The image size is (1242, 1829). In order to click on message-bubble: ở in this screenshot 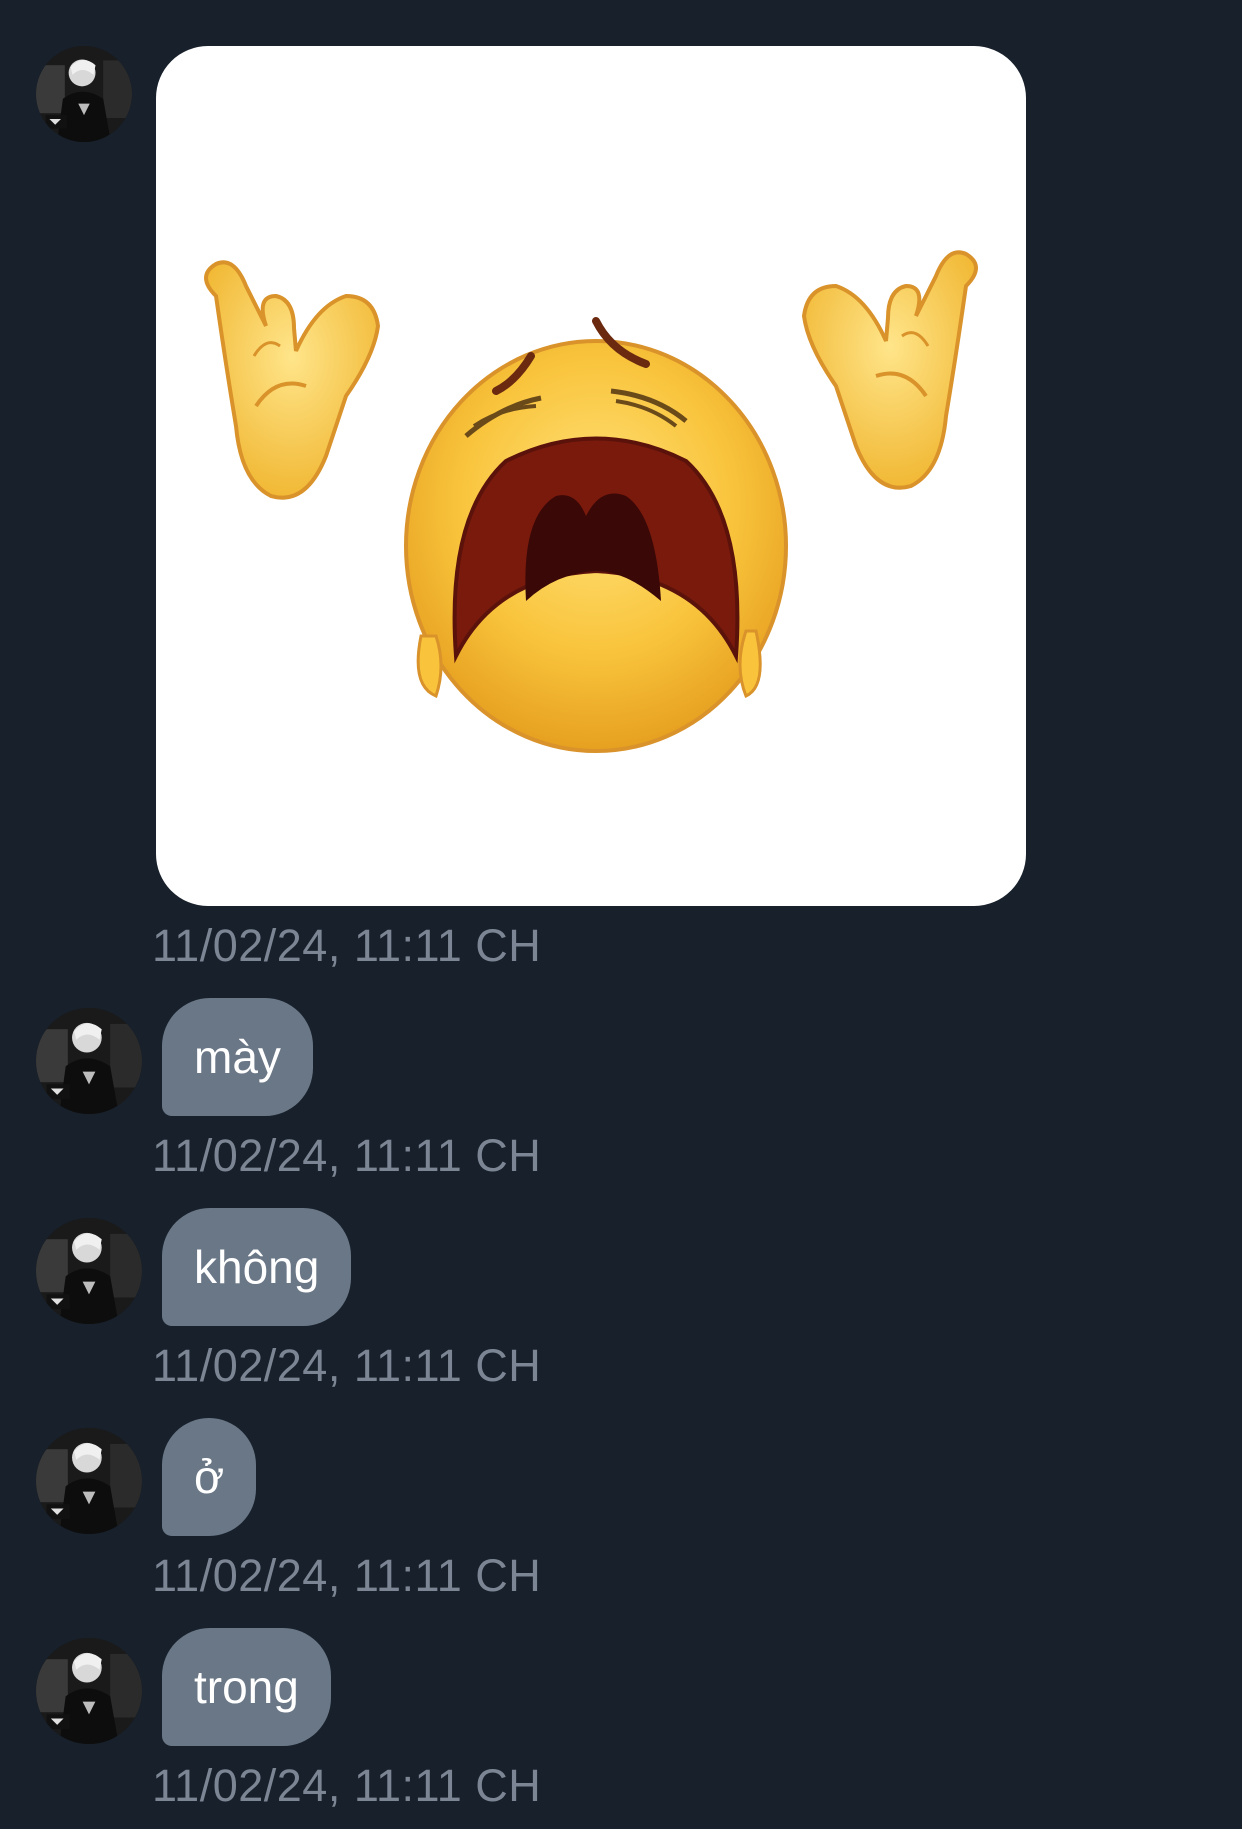, I will do `click(209, 1477)`.